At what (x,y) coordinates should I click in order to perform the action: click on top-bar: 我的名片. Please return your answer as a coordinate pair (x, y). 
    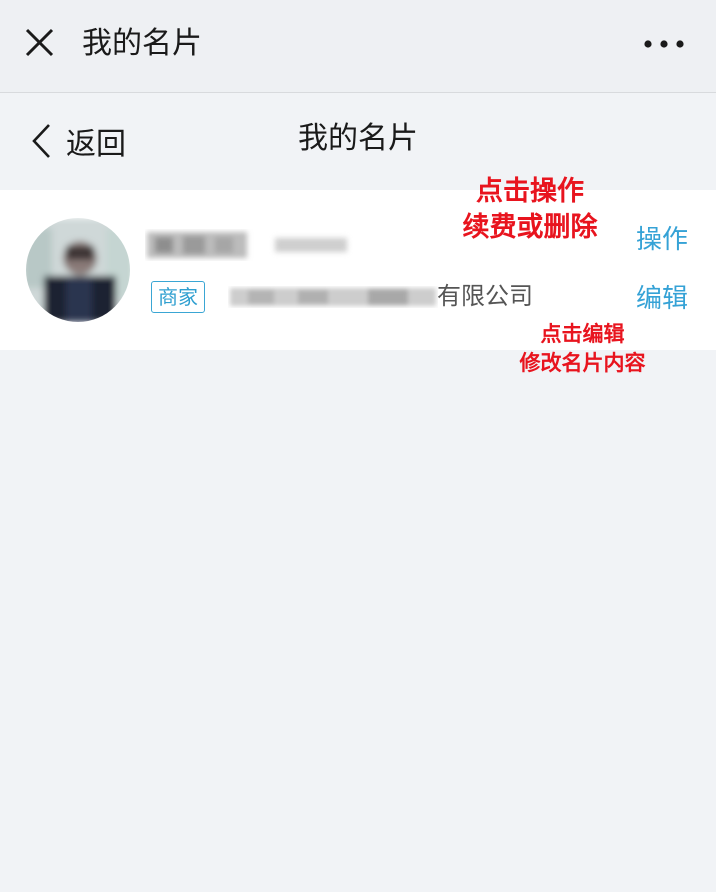
    Looking at the image, I should click on (358, 46).